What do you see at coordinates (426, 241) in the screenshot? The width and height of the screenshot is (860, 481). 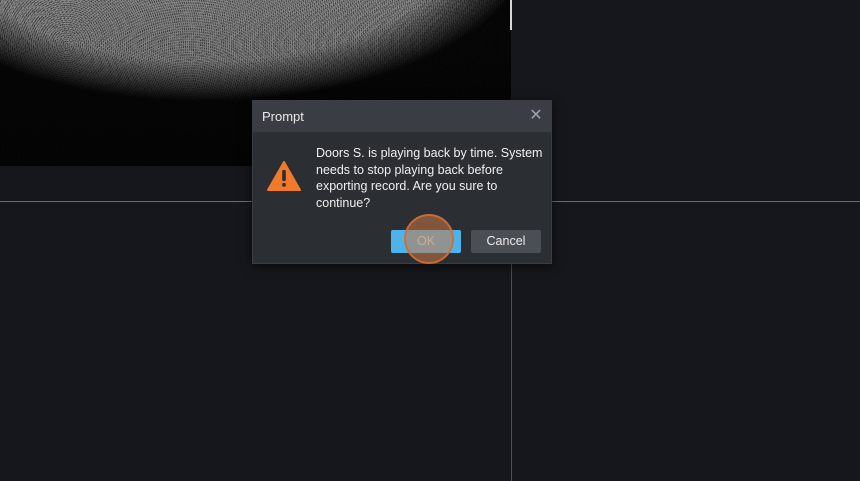 I see `ok-button: OK` at bounding box center [426, 241].